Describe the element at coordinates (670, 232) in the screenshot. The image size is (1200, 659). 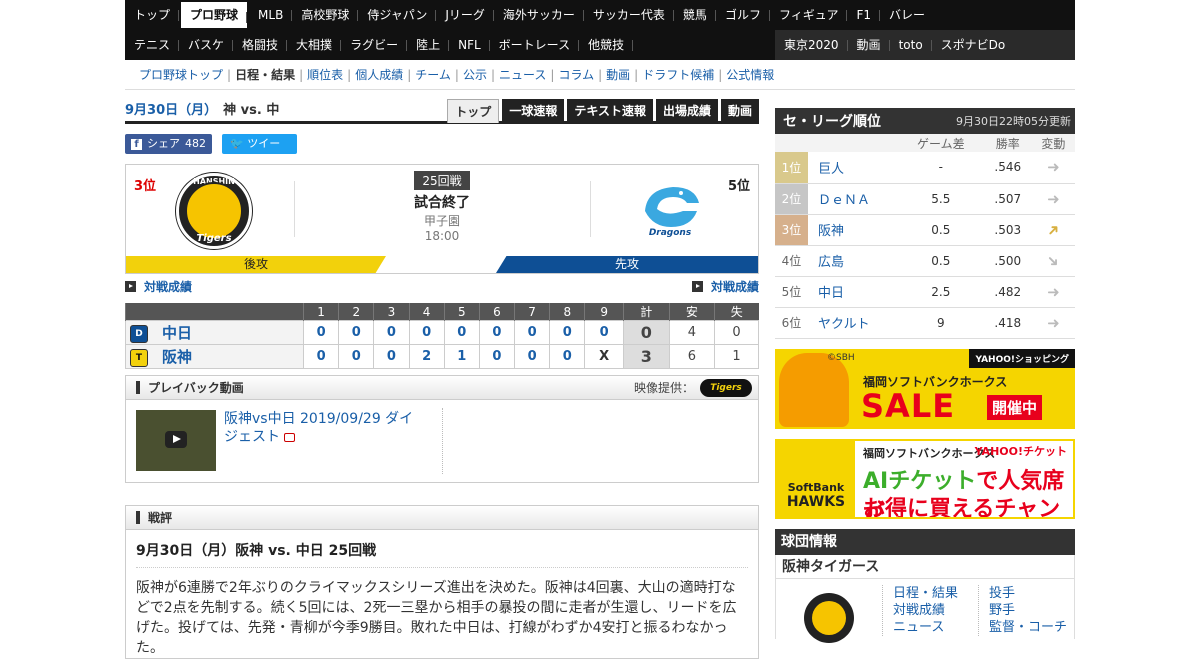
I see `logo-text: Dragons` at that location.